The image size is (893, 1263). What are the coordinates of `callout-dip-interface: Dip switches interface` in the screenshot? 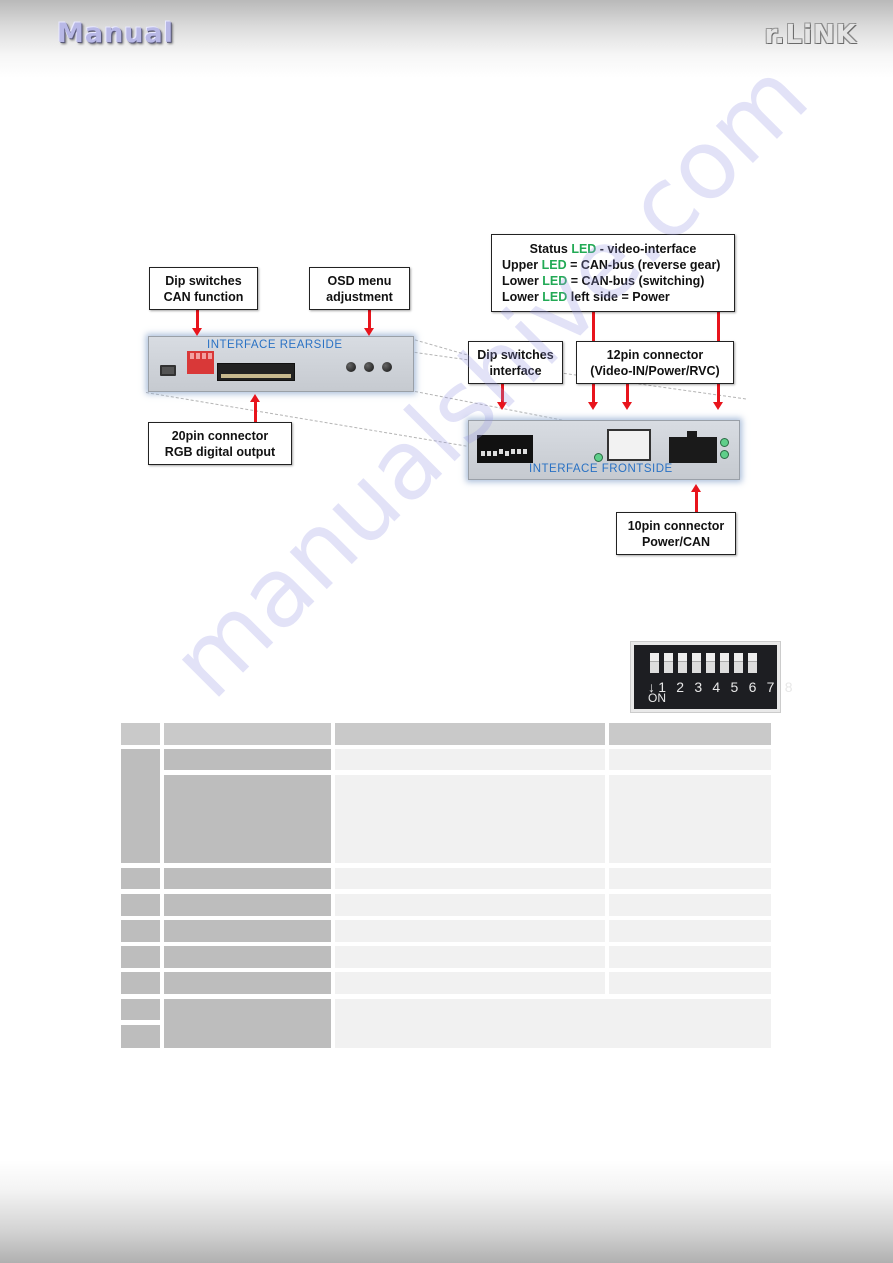 It's located at (515, 362).